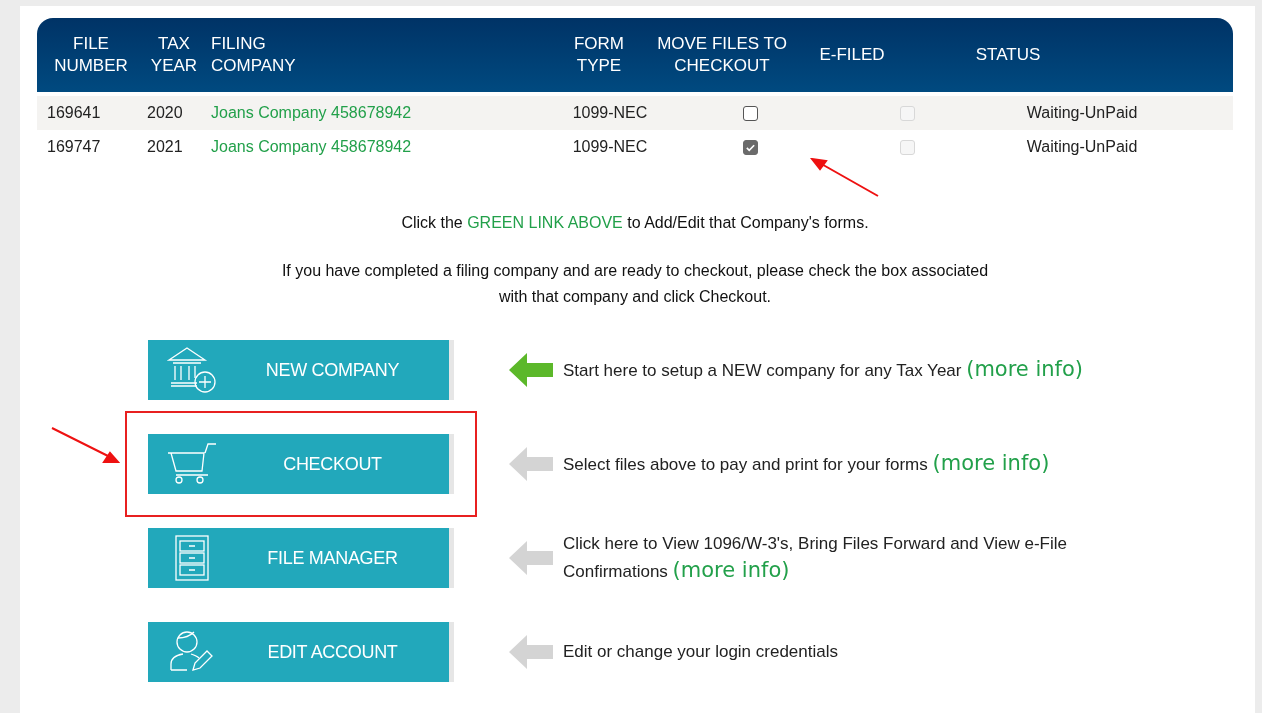  I want to click on column-header: FORM TYPE, so click(598, 55).